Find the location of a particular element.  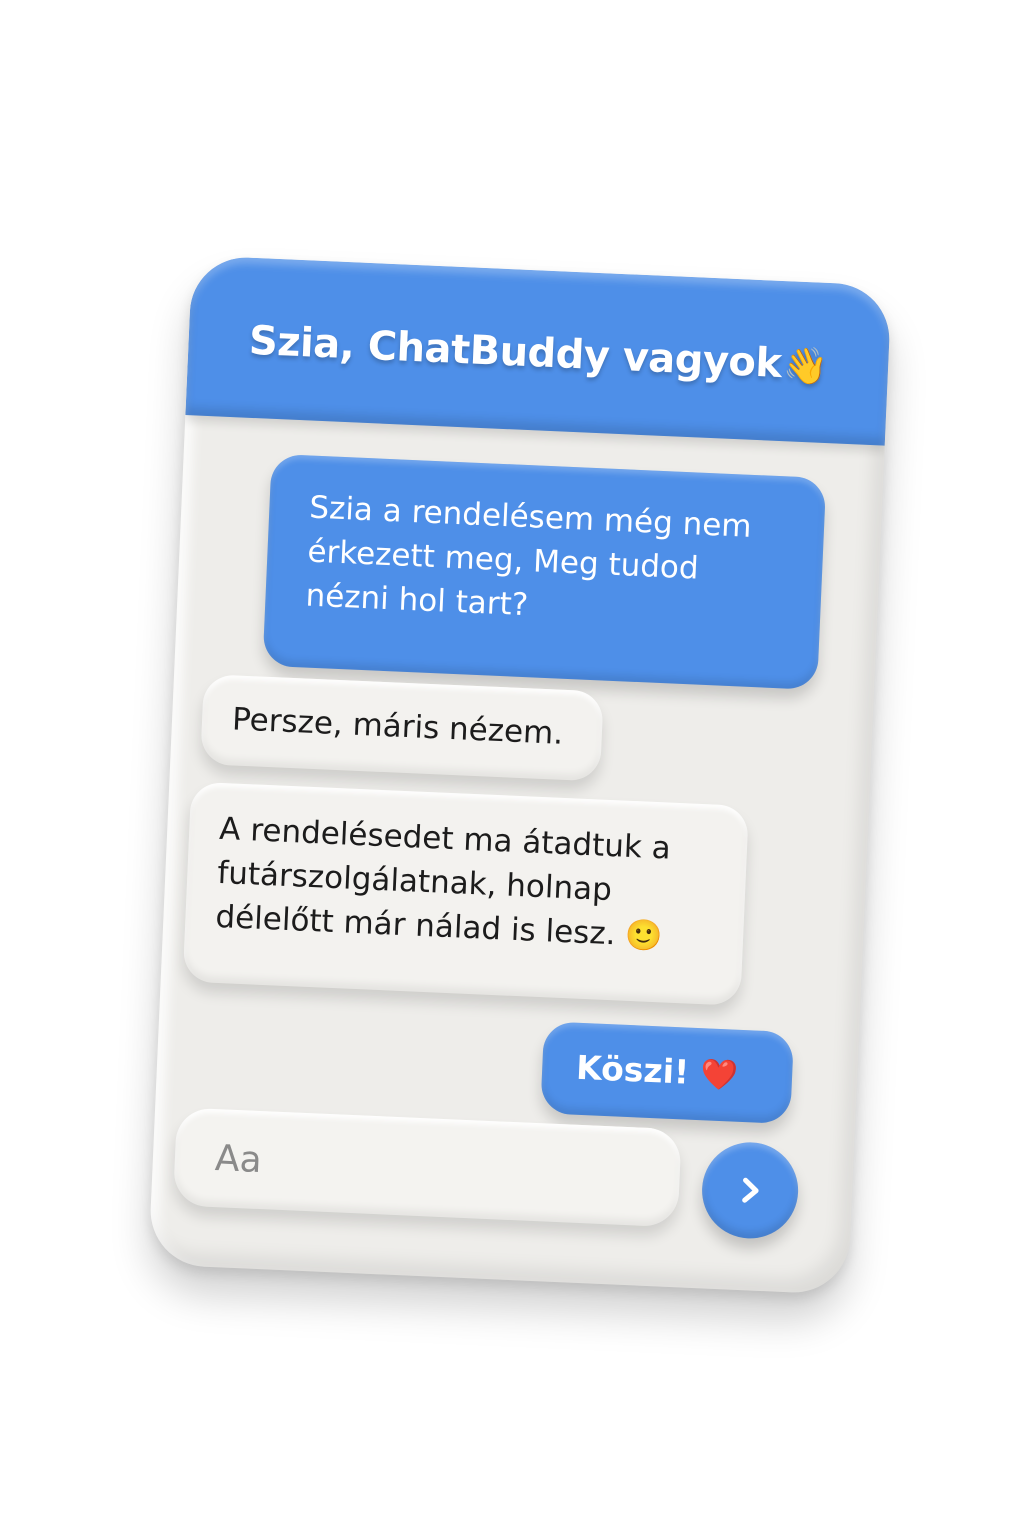

send-button is located at coordinates (750, 1190).